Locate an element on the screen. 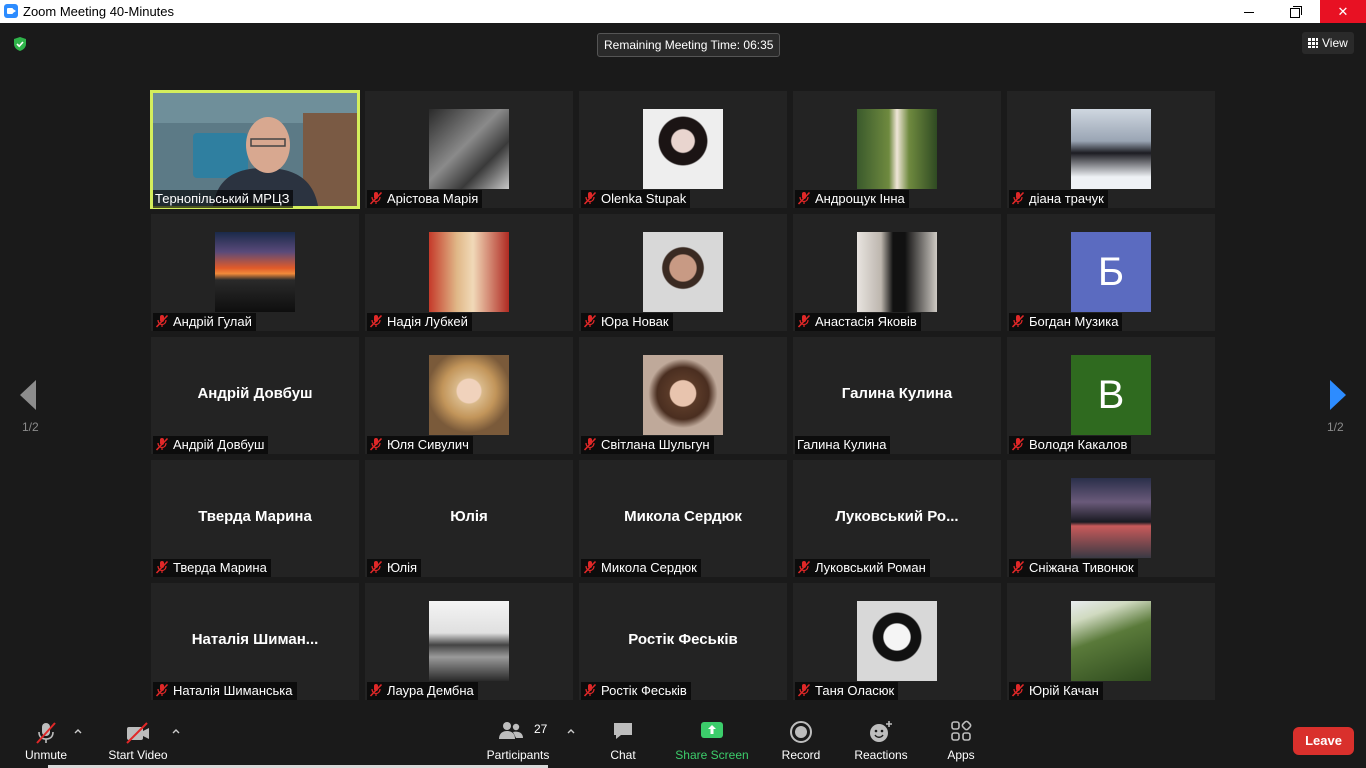  participant-tile: Таня Оласюк is located at coordinates (897, 641).